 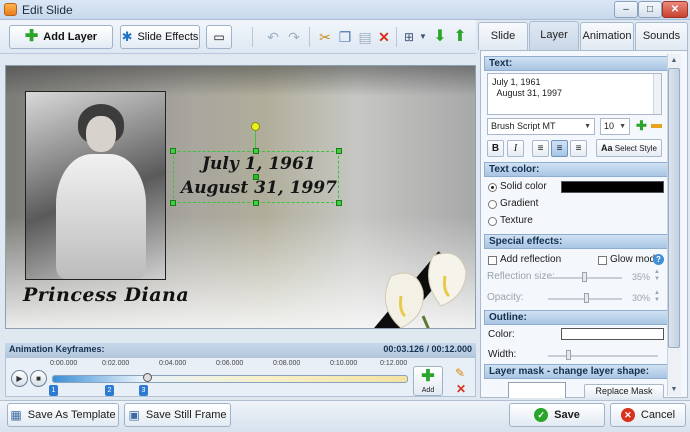 I want to click on gradient-radio, so click(x=492, y=204).